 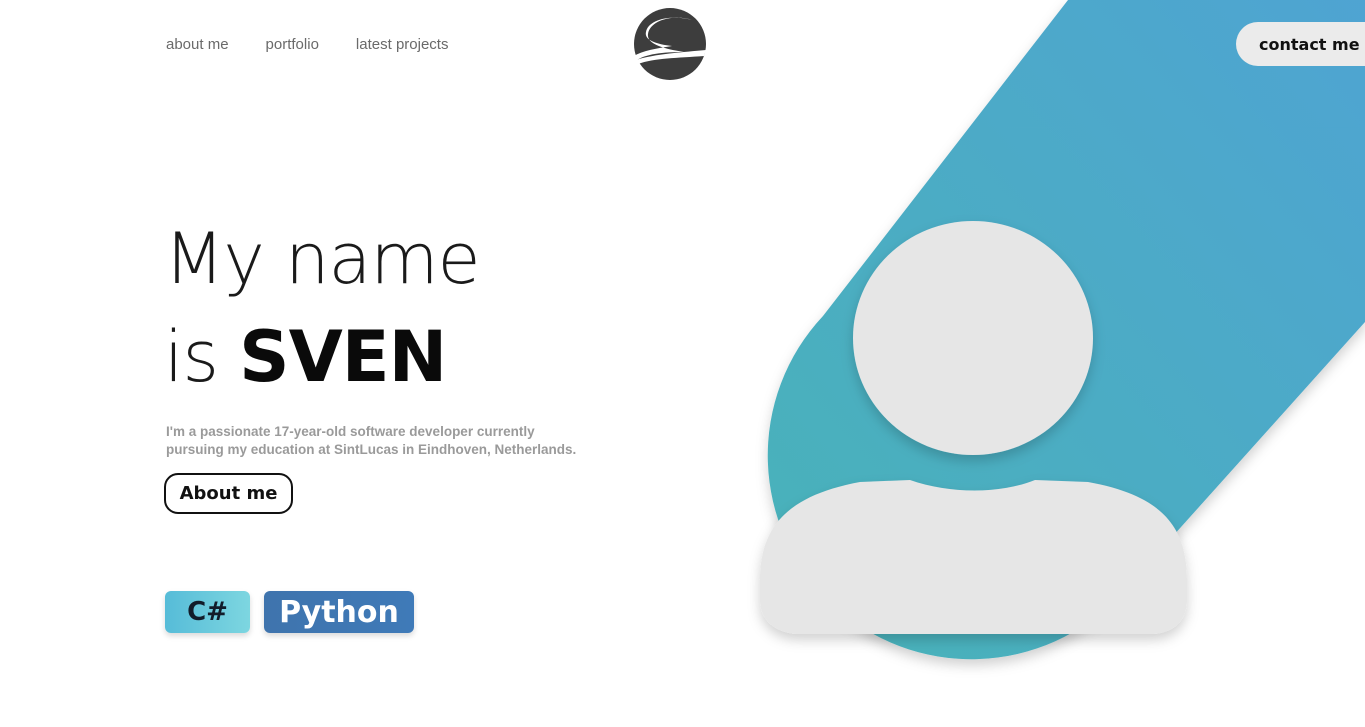 I want to click on s-logo-icon, so click(x=670, y=44).